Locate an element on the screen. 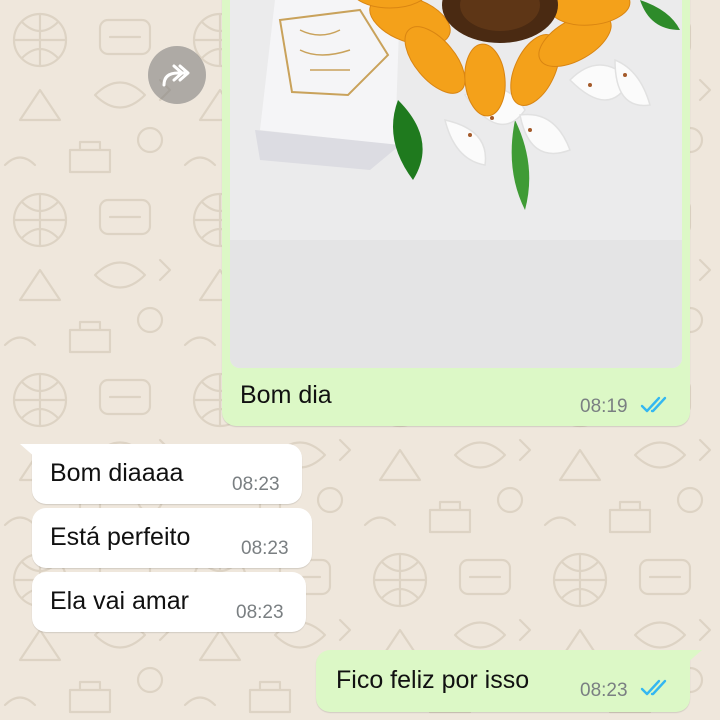 This screenshot has height=720, width=720. outgoing-message-bubble: Fico feliz por isso 08:23 is located at coordinates (503, 681).